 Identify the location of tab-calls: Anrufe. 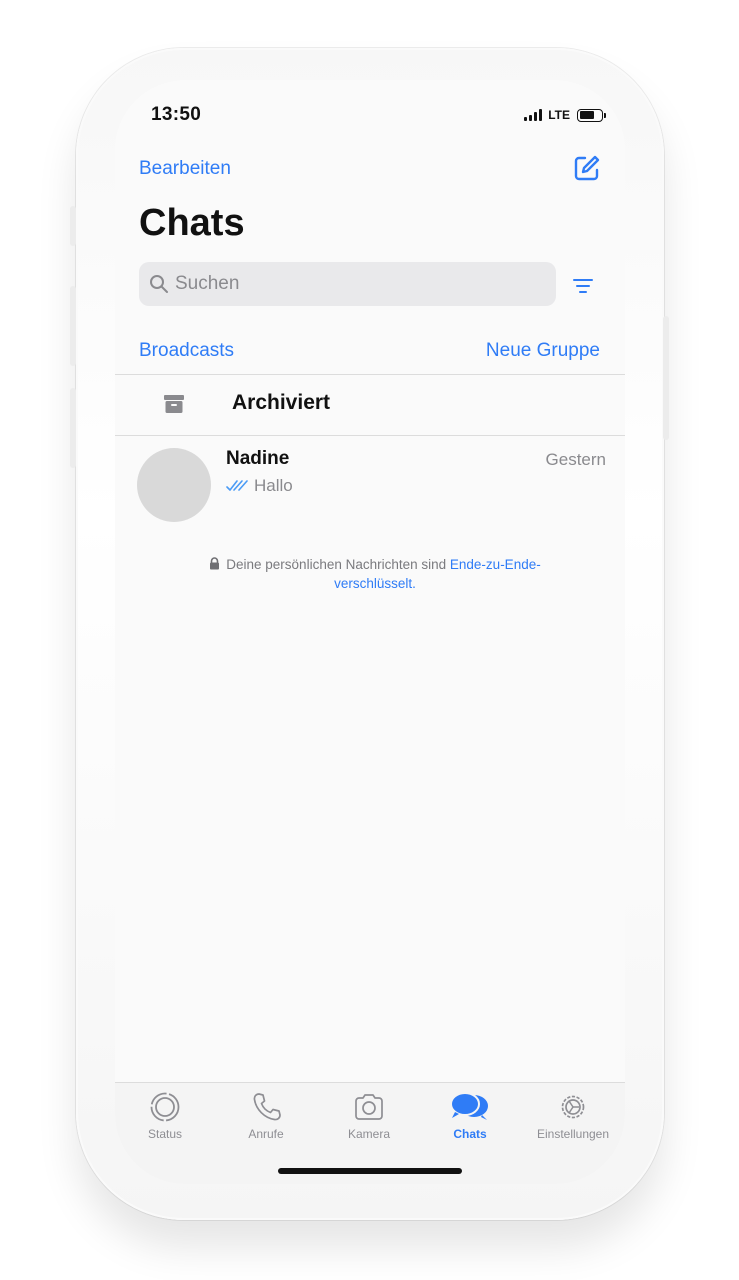
(266, 1116).